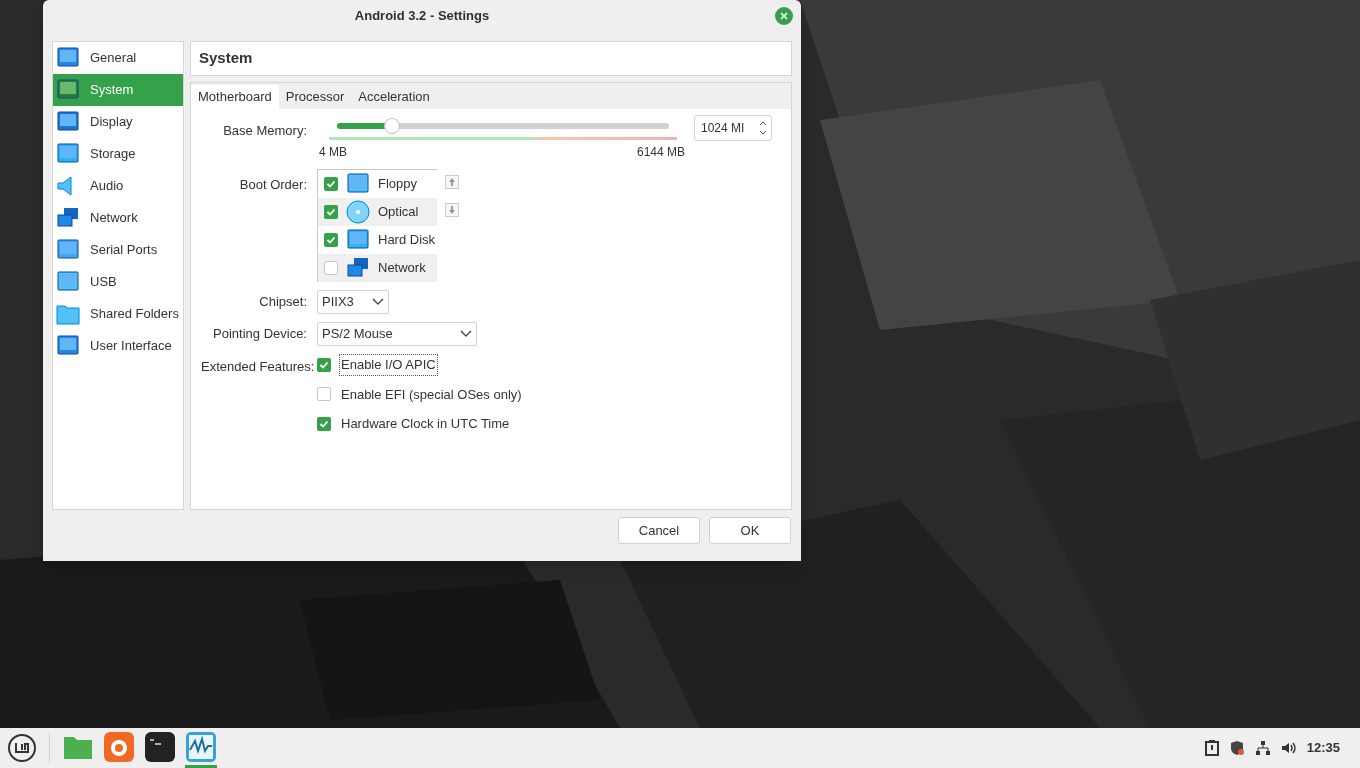 The image size is (1360, 768). I want to click on sidebar-item: USB, so click(118, 282).